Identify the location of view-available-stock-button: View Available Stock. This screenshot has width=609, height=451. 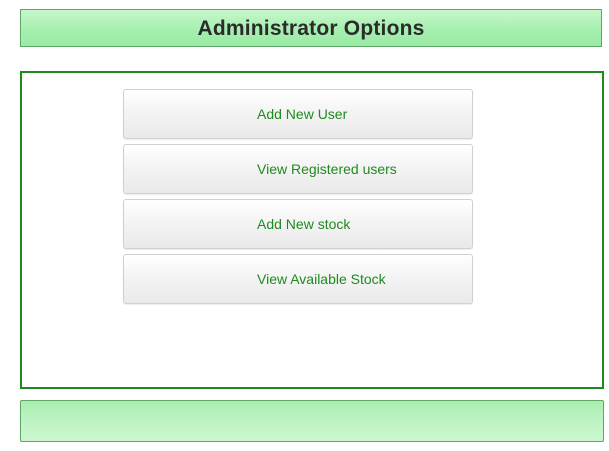
(298, 279).